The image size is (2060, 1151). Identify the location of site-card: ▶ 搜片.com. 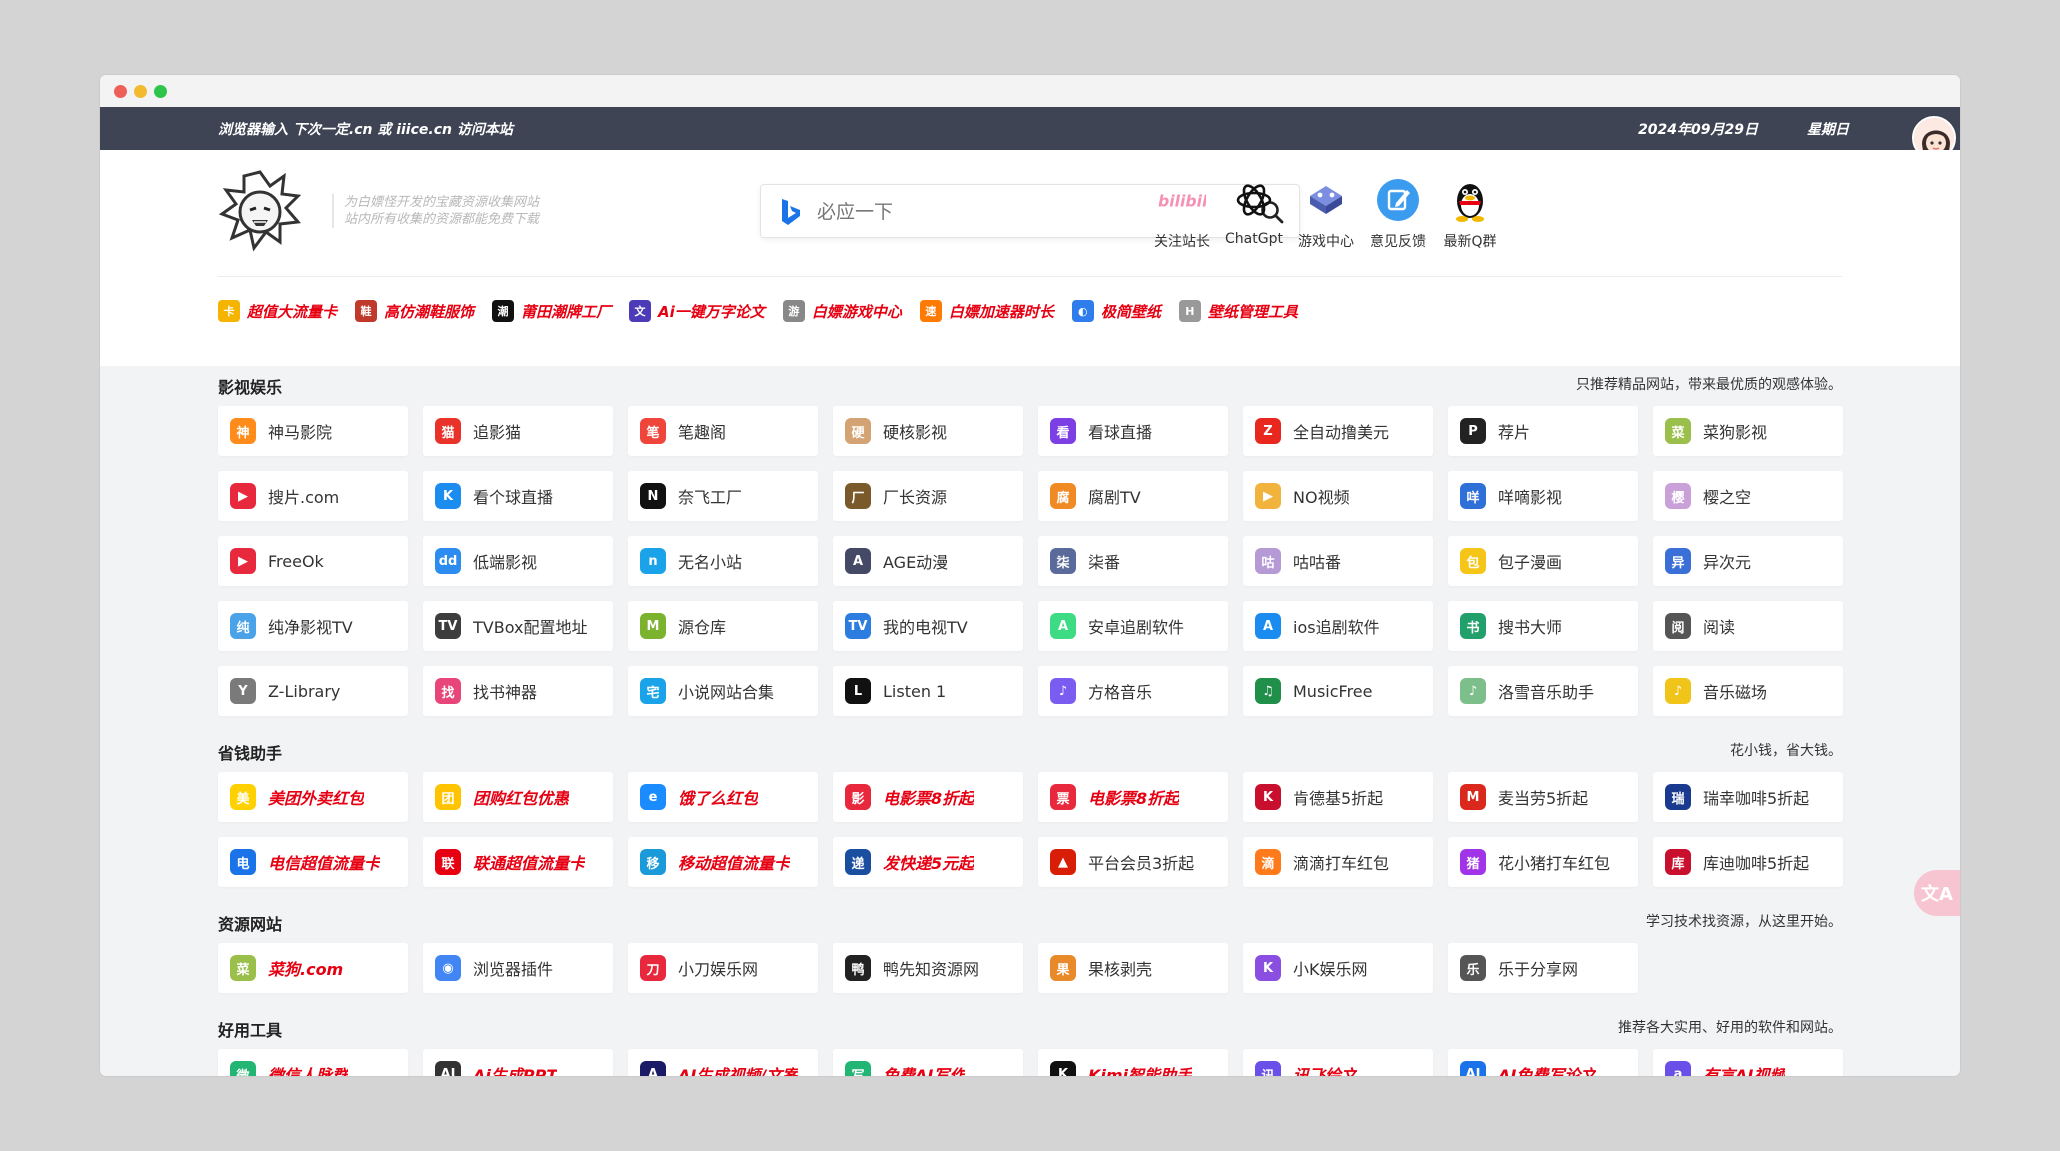
(313, 496).